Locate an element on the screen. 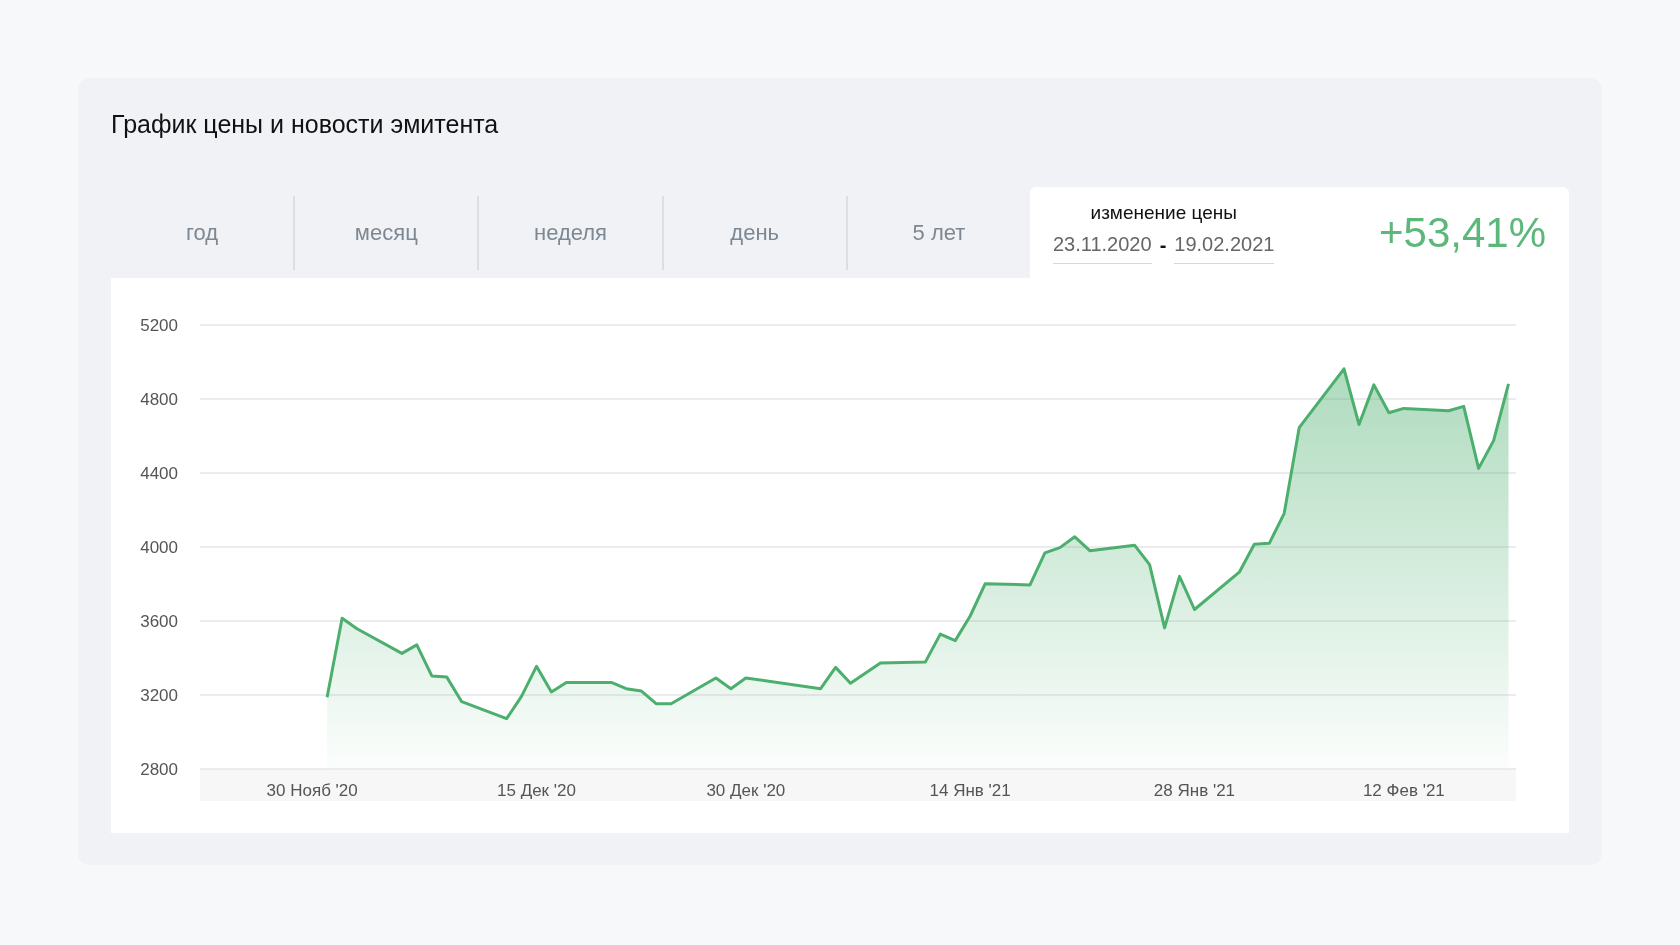  x-axis-label: 12 Фев '21 is located at coordinates (1403, 790).